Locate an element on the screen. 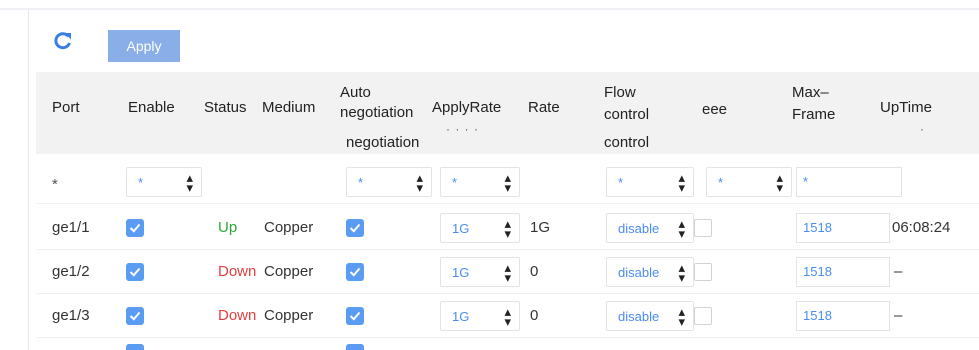  col-applyrate: ApplyRate is located at coordinates (467, 107).